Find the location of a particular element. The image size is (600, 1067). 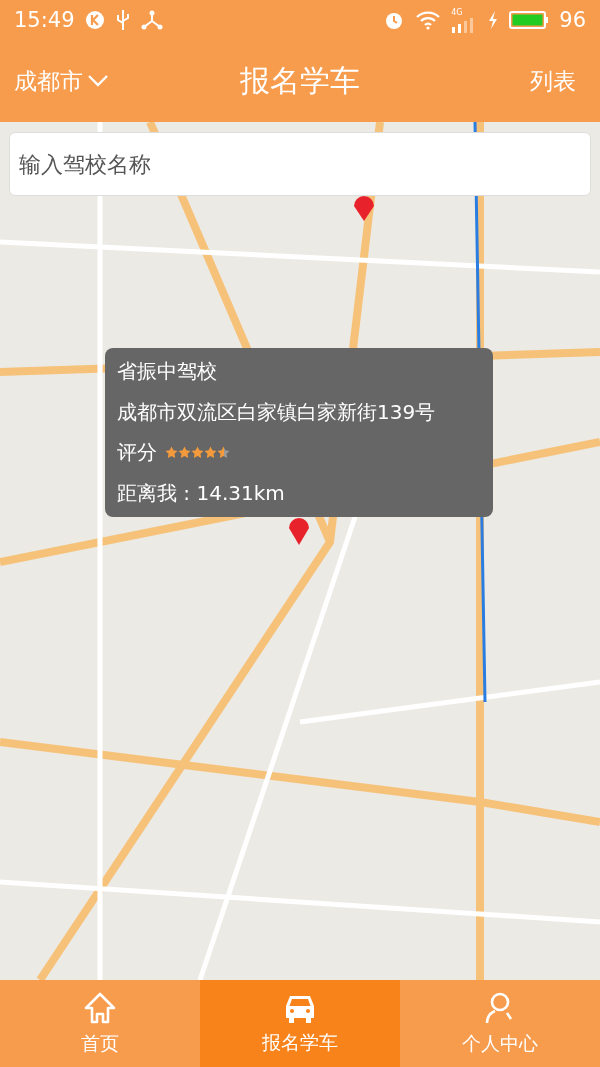

distance-text: 距离我 : 14.31km is located at coordinates (201, 493).